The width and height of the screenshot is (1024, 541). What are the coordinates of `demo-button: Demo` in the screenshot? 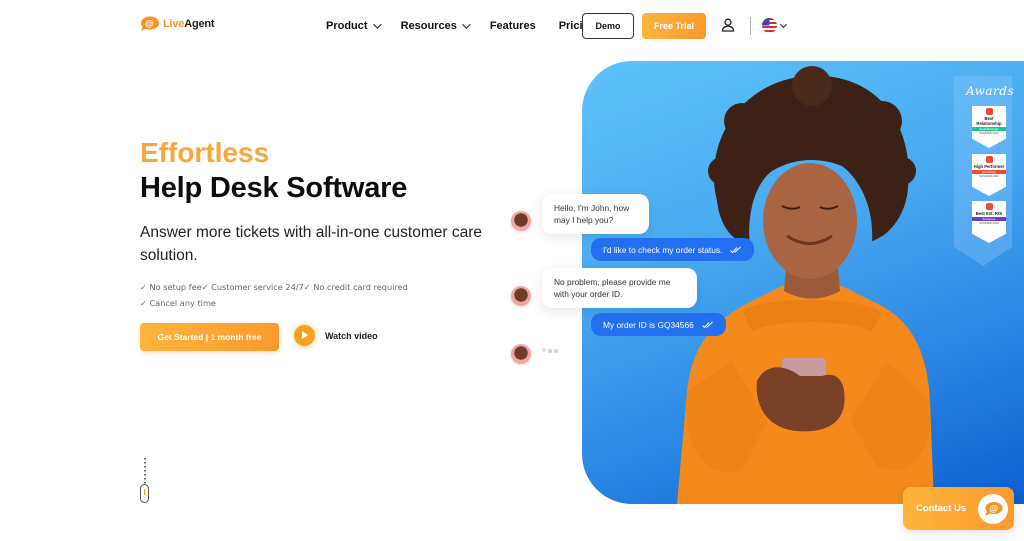 It's located at (608, 26).